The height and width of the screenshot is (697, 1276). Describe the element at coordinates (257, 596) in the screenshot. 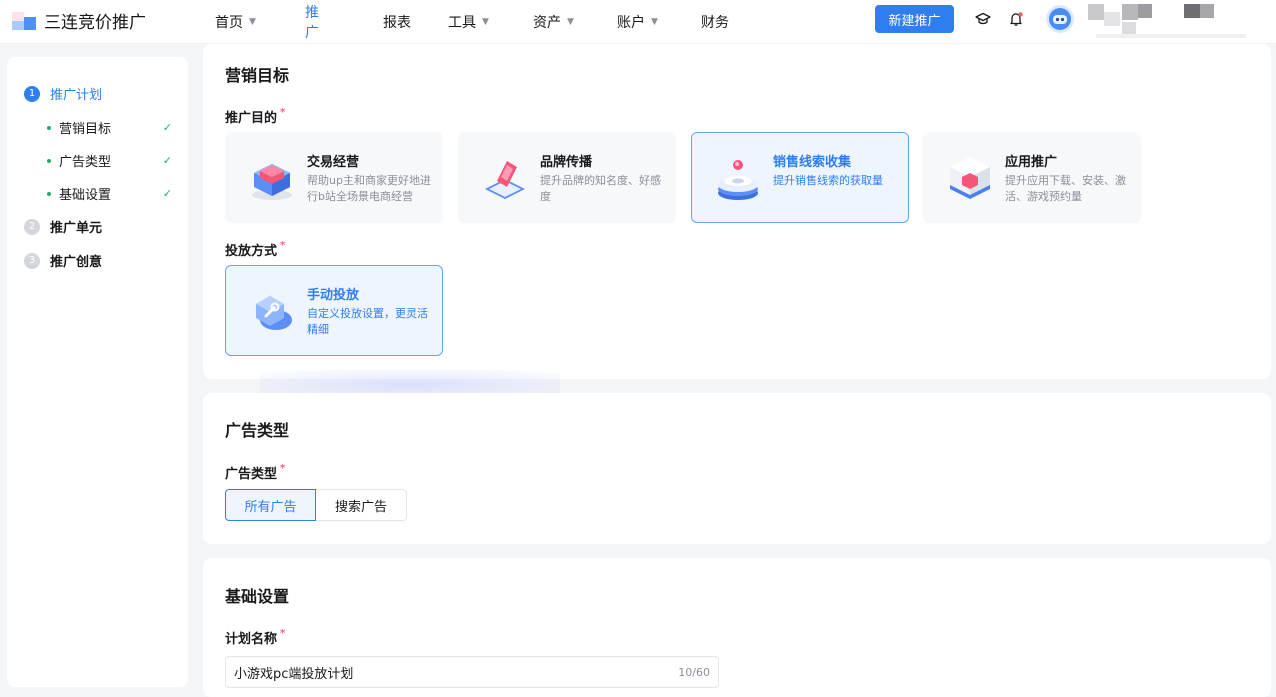

I see `section-title: 基础设置` at that location.